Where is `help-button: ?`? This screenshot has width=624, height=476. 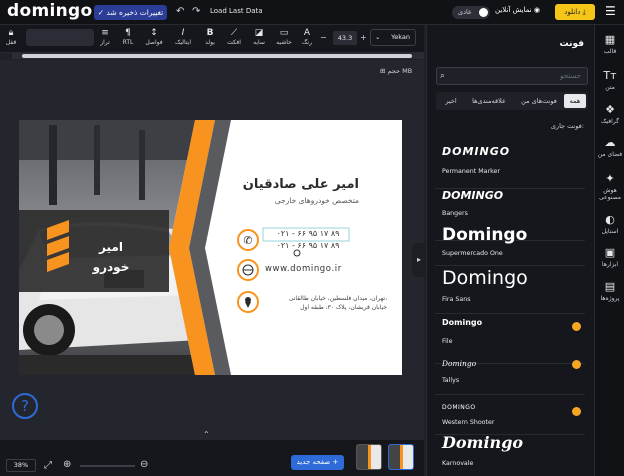 help-button: ? is located at coordinates (25, 406).